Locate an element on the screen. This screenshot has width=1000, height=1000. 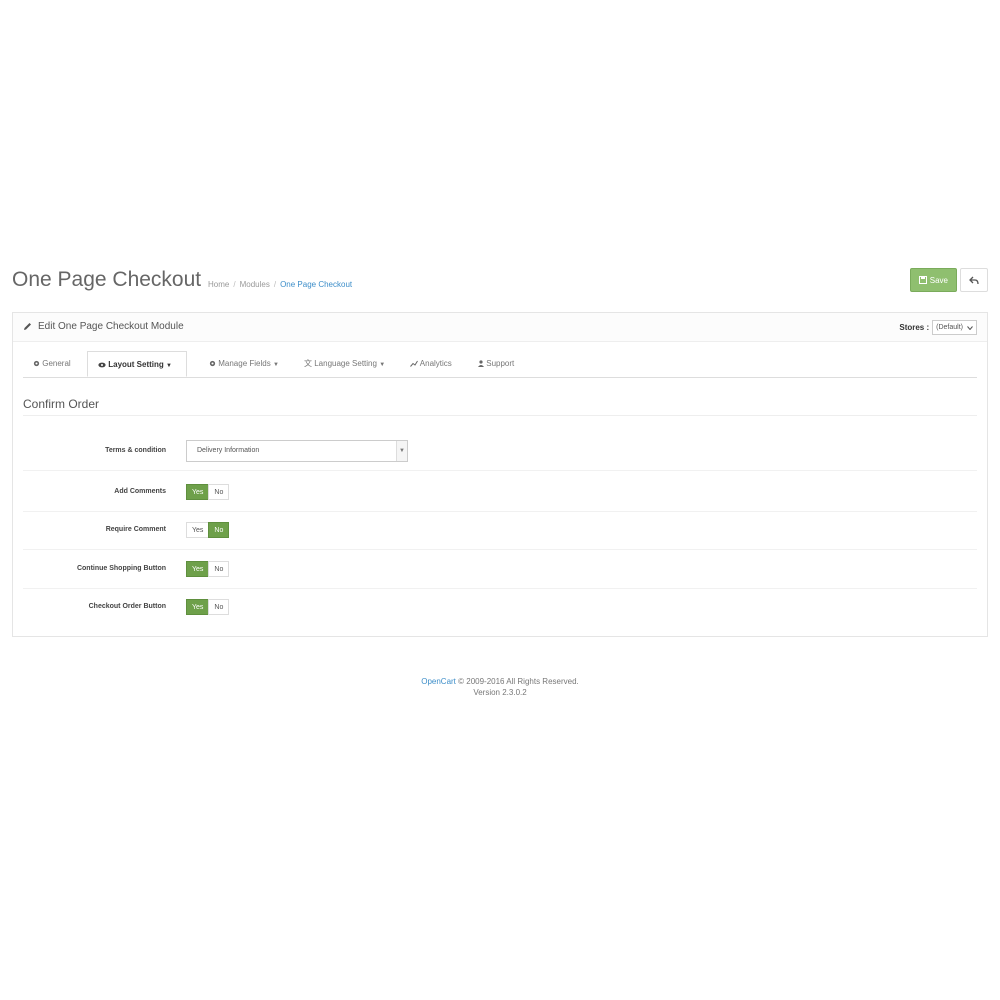
section-title: Confirm Order is located at coordinates (61, 404).